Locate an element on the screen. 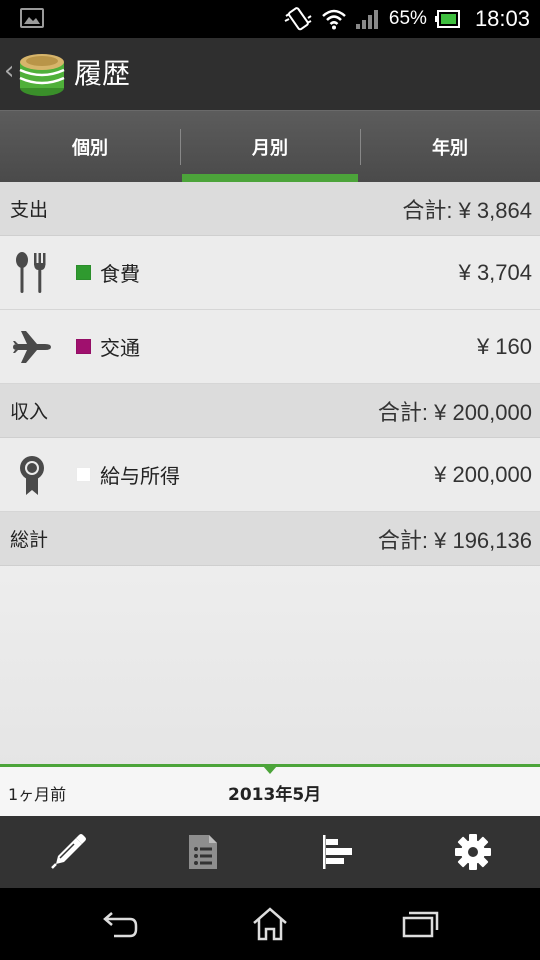  list-item-food: 食費 ¥ 3,704 is located at coordinates (270, 273).